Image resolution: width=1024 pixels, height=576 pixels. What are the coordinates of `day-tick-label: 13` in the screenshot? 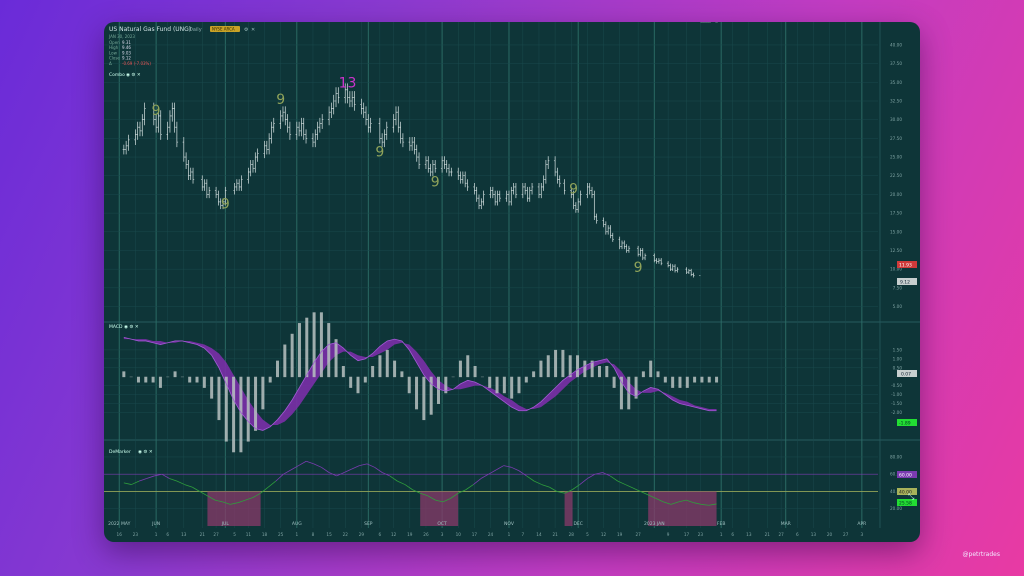 It's located at (814, 534).